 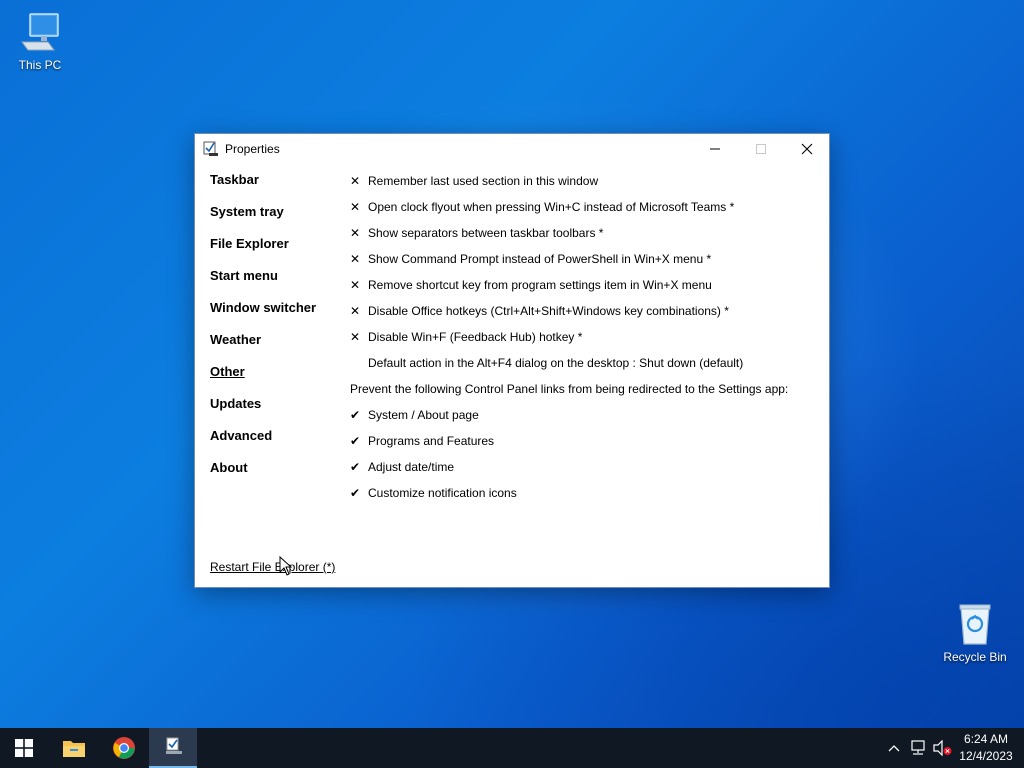 I want to click on taskbar-file-explorer-button, so click(x=74, y=748).